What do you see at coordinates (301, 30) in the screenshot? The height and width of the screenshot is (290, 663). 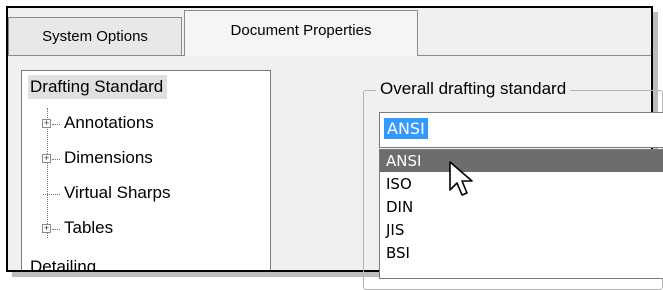 I see `tab-document-properties-label: Document Properties` at bounding box center [301, 30].